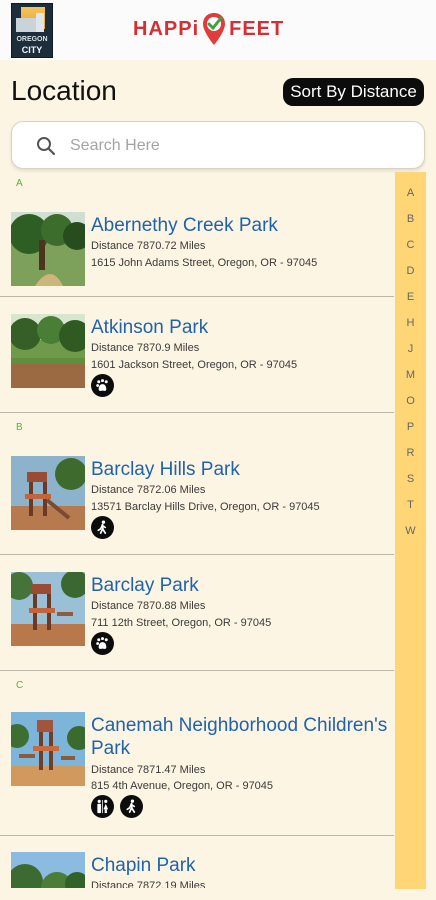 The image size is (436, 900). I want to click on search-placeholder: Search Here, so click(115, 145).